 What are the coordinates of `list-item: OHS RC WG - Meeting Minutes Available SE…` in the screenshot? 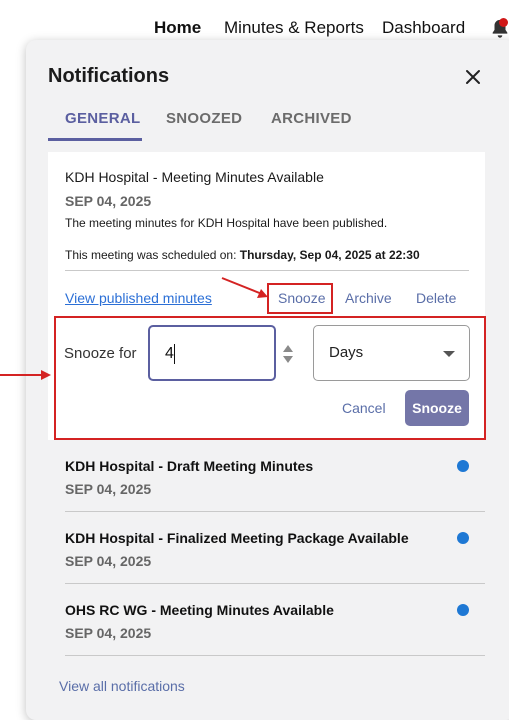 It's located at (266, 620).